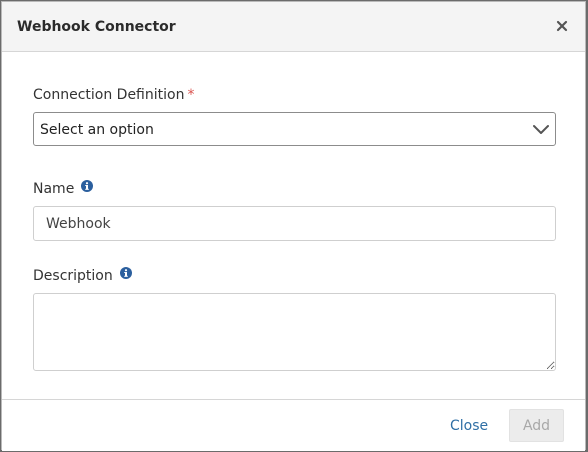  What do you see at coordinates (562, 26) in the screenshot?
I see `close-x-icon` at bounding box center [562, 26].